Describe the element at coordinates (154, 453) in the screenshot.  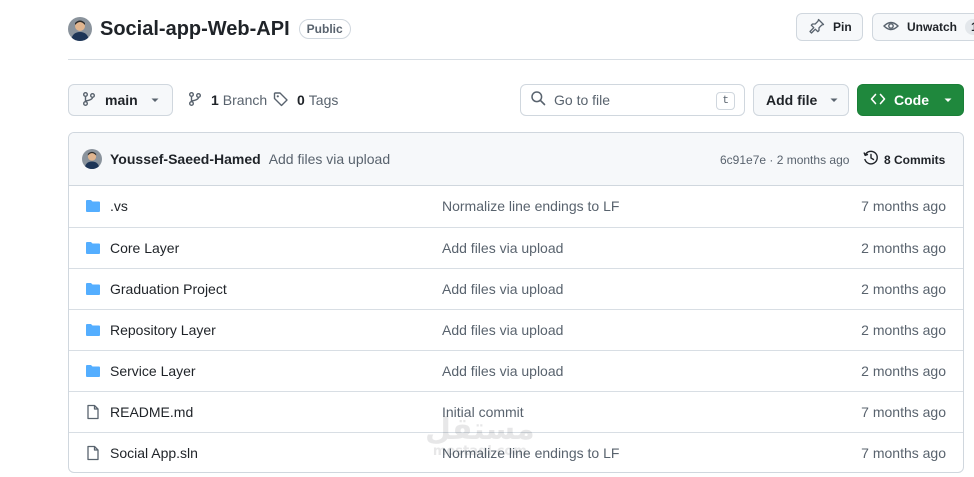
I see `file-name: Social App.sln` at that location.